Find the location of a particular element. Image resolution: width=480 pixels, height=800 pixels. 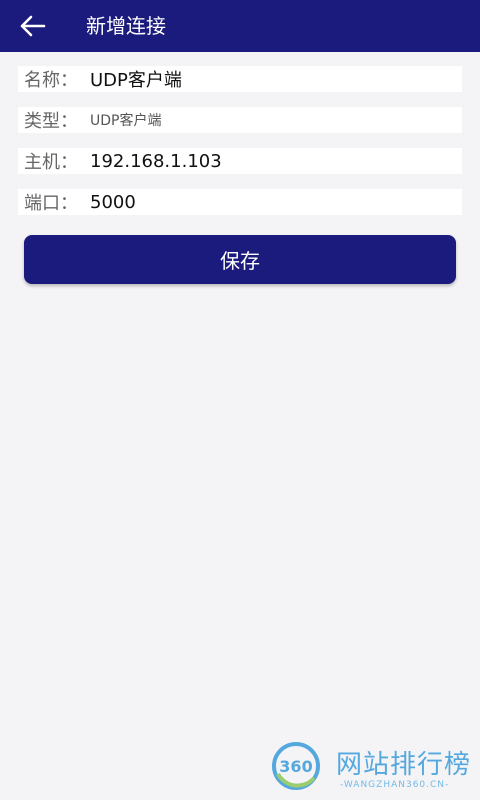

logo-text: 360 is located at coordinates (295, 766).